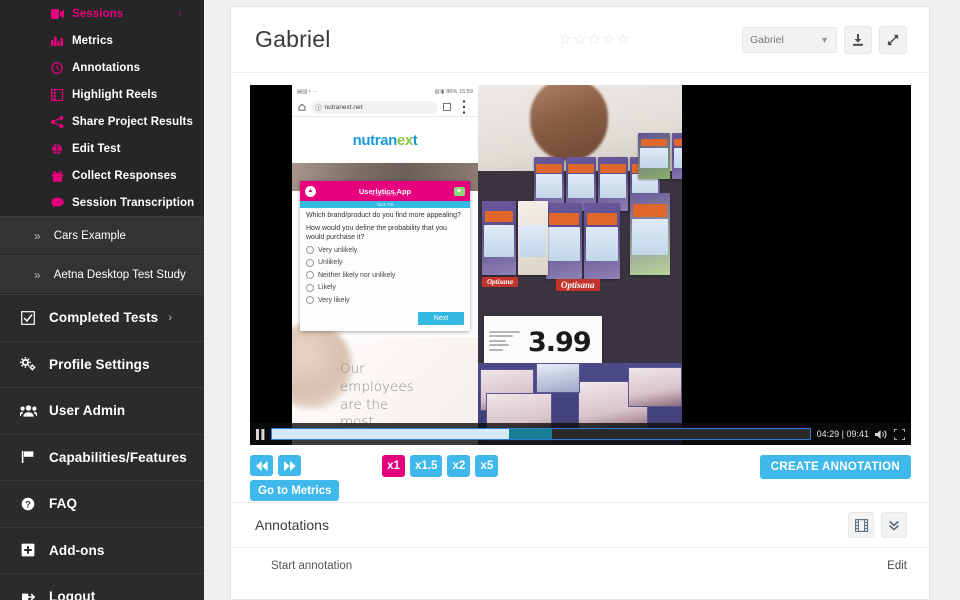  I want to click on filmstrip-button, so click(861, 525).